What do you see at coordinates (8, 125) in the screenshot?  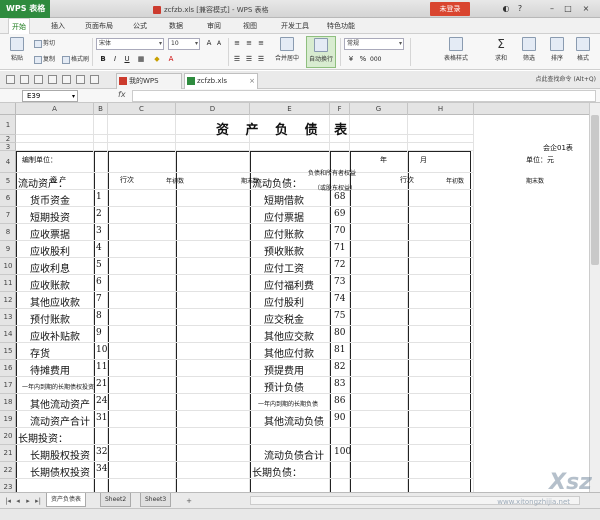 I see `row-header: 1` at bounding box center [8, 125].